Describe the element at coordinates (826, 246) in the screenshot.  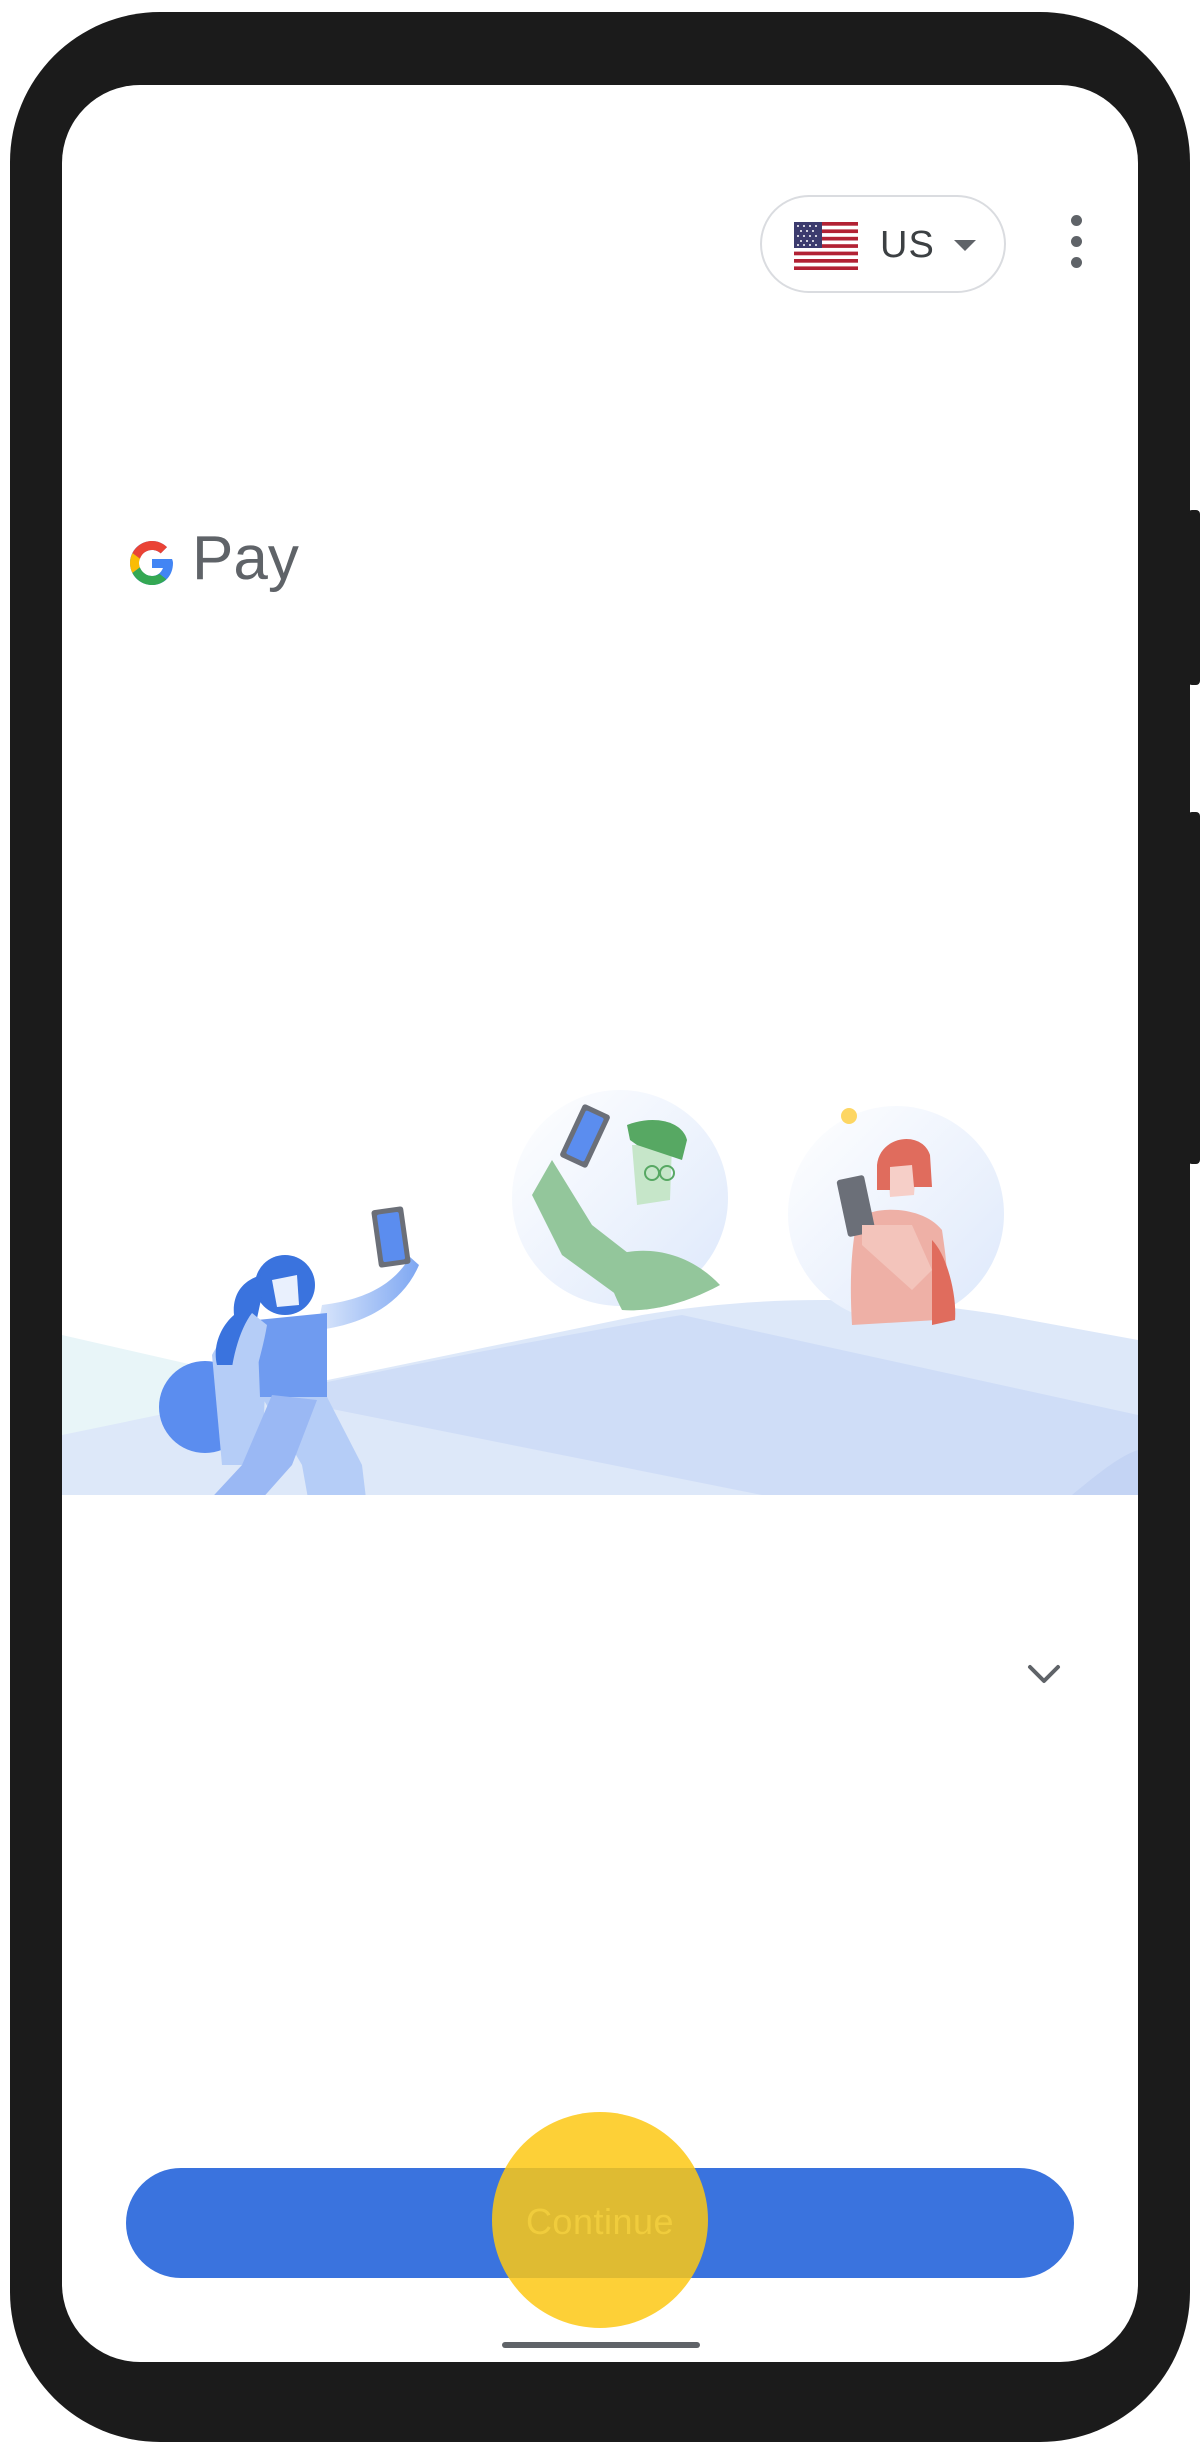
I see `us-flag-icon` at that location.